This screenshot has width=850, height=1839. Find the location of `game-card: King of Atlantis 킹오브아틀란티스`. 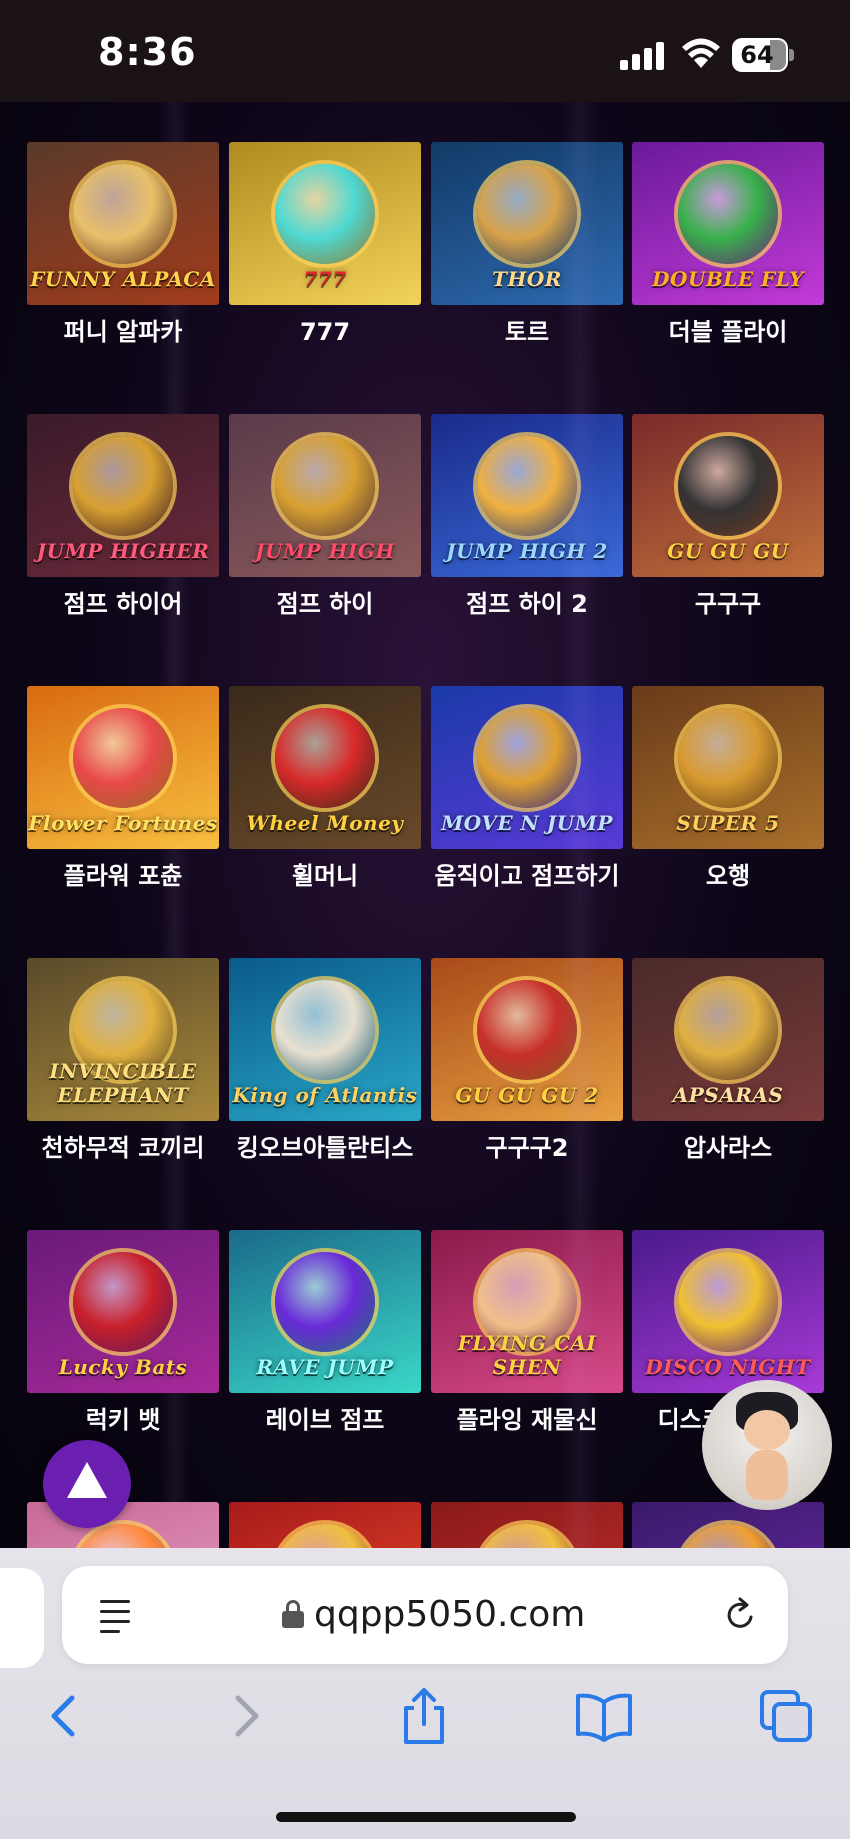

game-card: King of Atlantis 킹오브아틀란티스 is located at coordinates (325, 1061).